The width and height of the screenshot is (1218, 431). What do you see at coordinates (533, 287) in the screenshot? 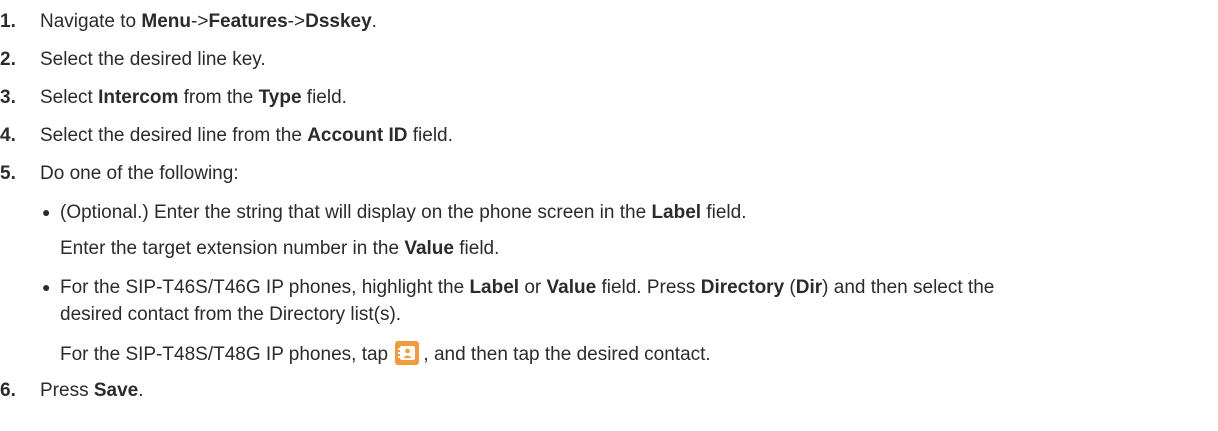
I see `bullet-text: or` at bounding box center [533, 287].